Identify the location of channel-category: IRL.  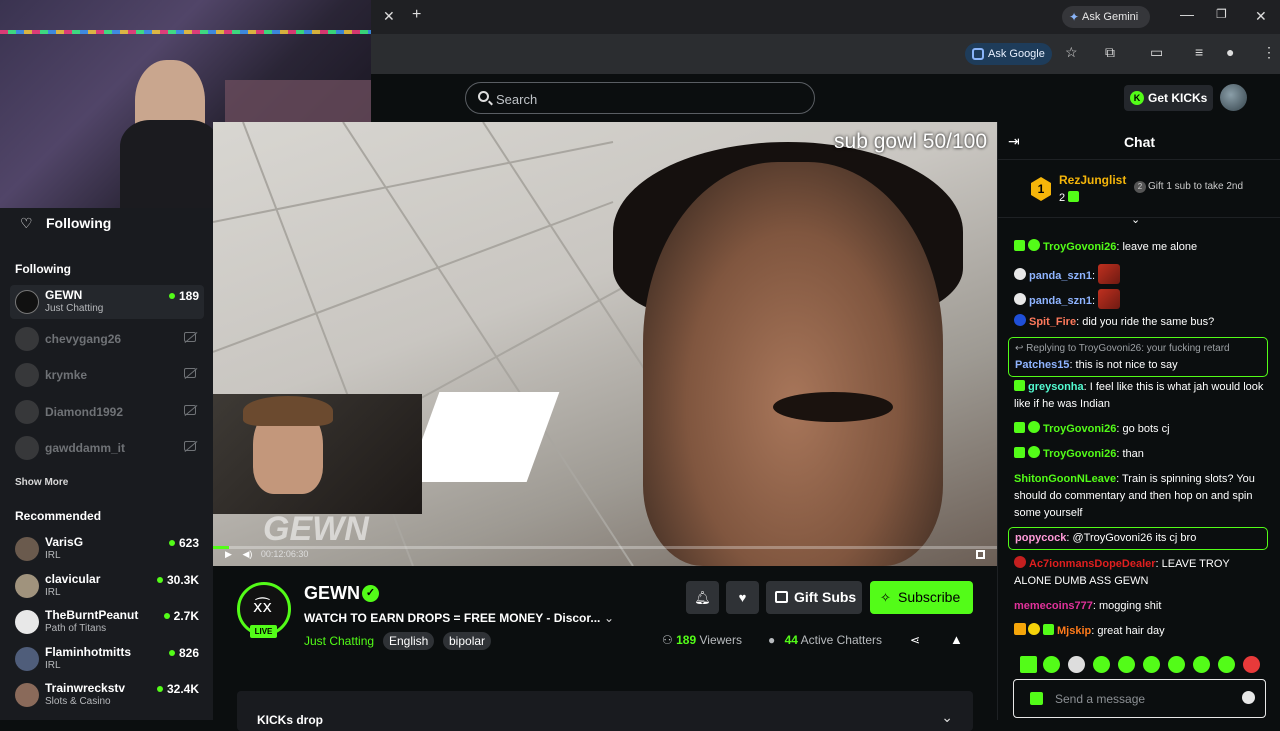
(53, 665).